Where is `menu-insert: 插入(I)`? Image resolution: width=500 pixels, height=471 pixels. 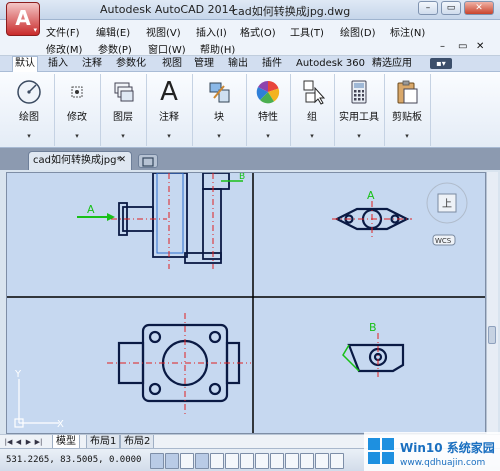
menu-insert: 插入(I) is located at coordinates (211, 31).